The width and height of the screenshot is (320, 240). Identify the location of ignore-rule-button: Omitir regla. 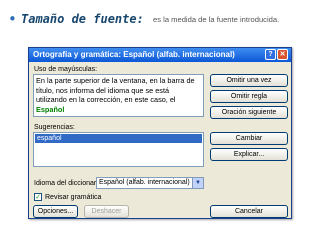
(249, 96).